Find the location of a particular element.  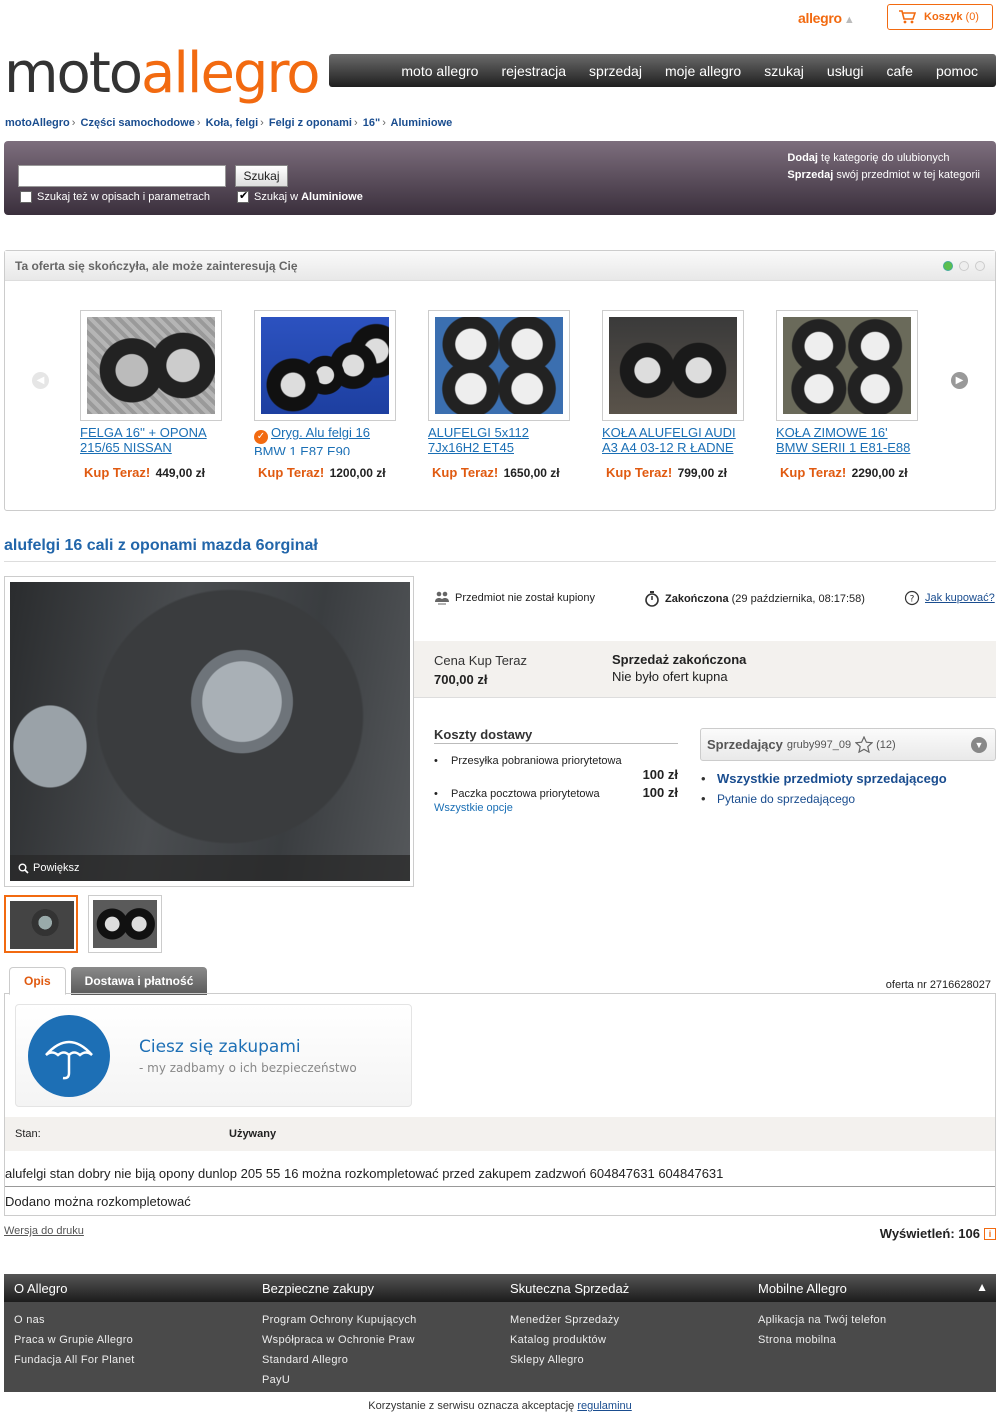

safe-title: Ciesz się zakupami is located at coordinates (220, 1047).